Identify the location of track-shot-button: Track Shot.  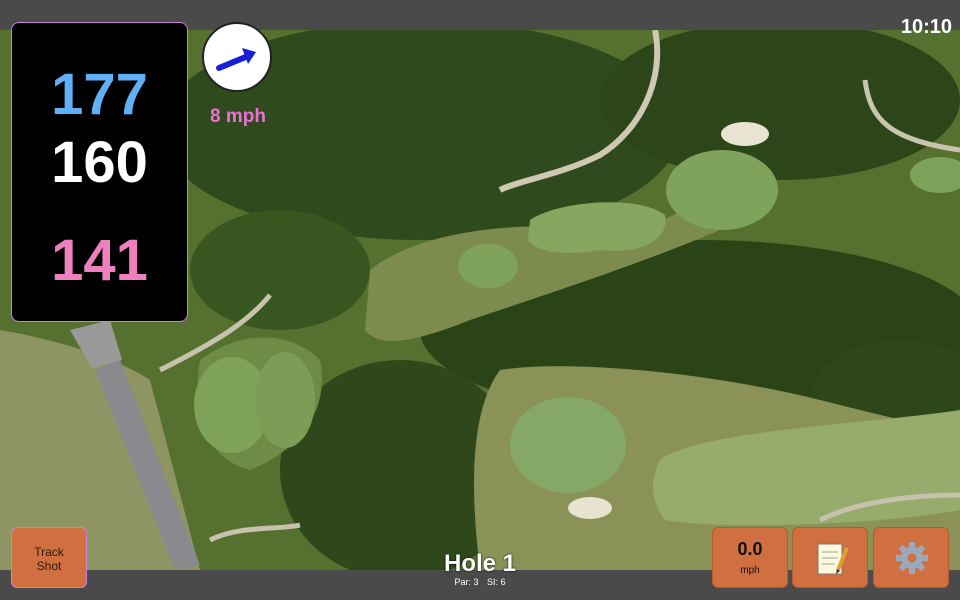
(49, 557).